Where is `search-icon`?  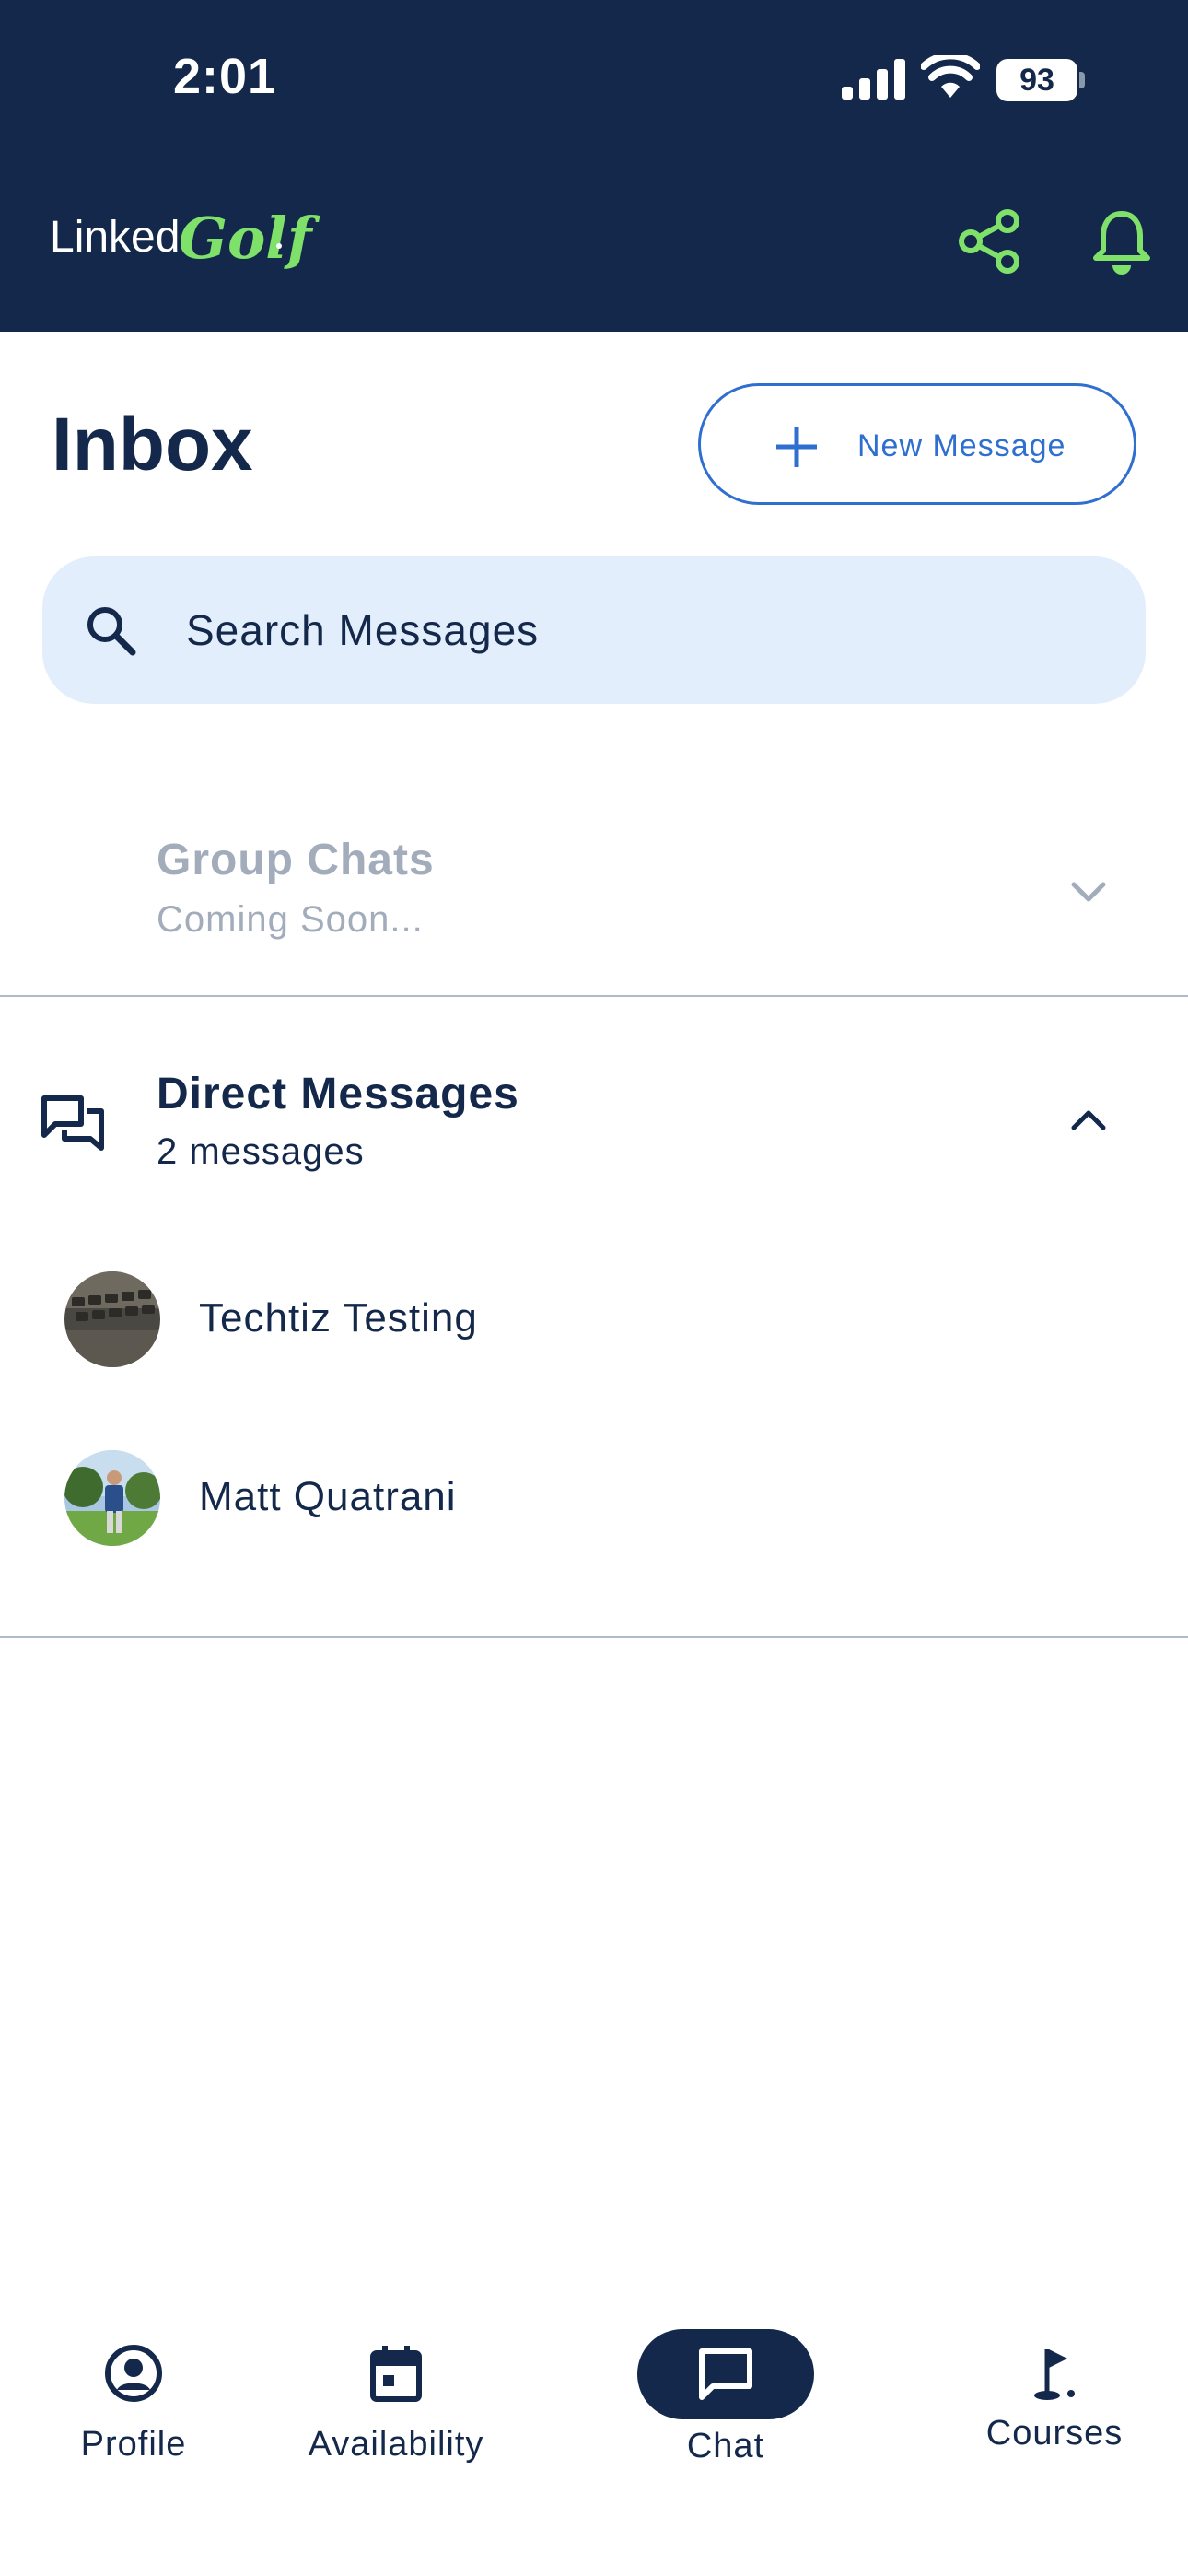 search-icon is located at coordinates (111, 631).